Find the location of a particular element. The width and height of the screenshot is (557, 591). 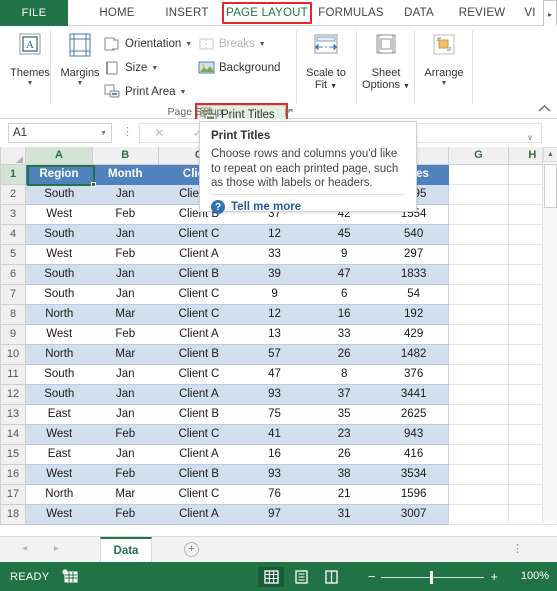

background-button: Background is located at coordinates (239, 68).